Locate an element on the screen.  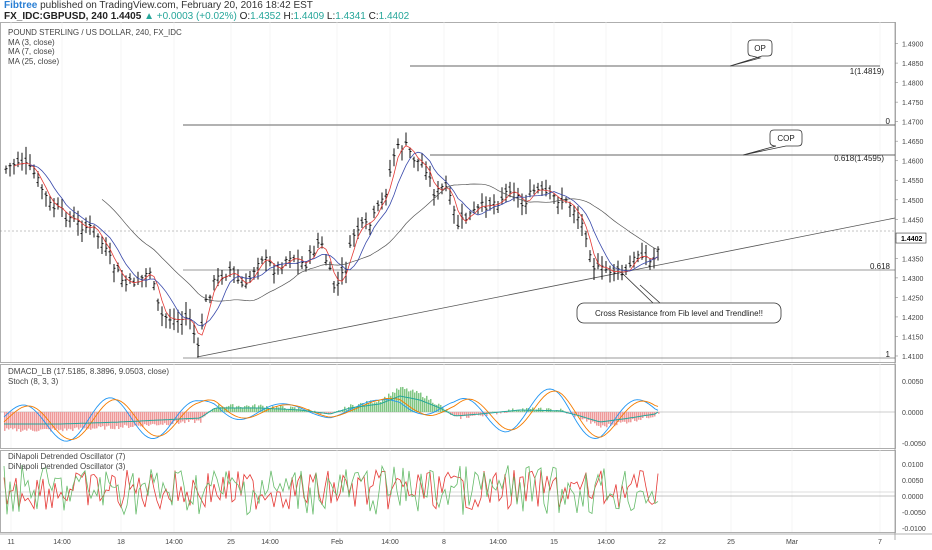
fib-0-label: 0 is located at coordinates (888, 121).